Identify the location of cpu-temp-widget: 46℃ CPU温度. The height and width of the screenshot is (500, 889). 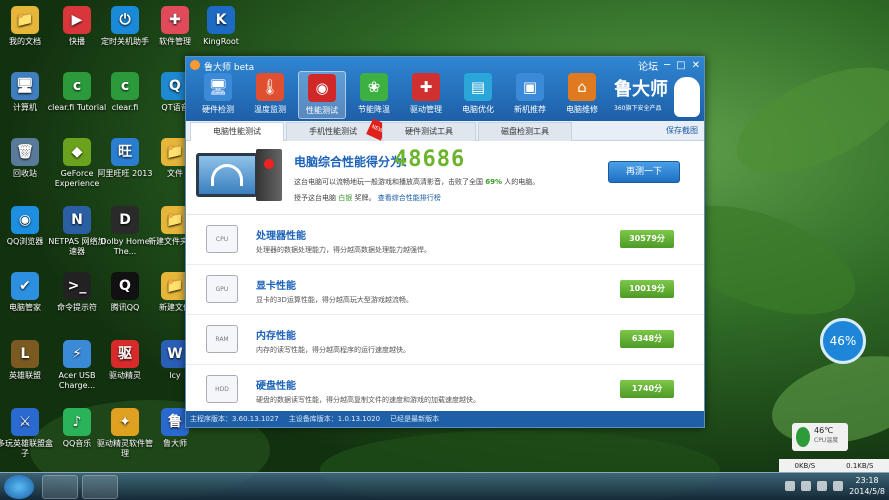
(820, 437).